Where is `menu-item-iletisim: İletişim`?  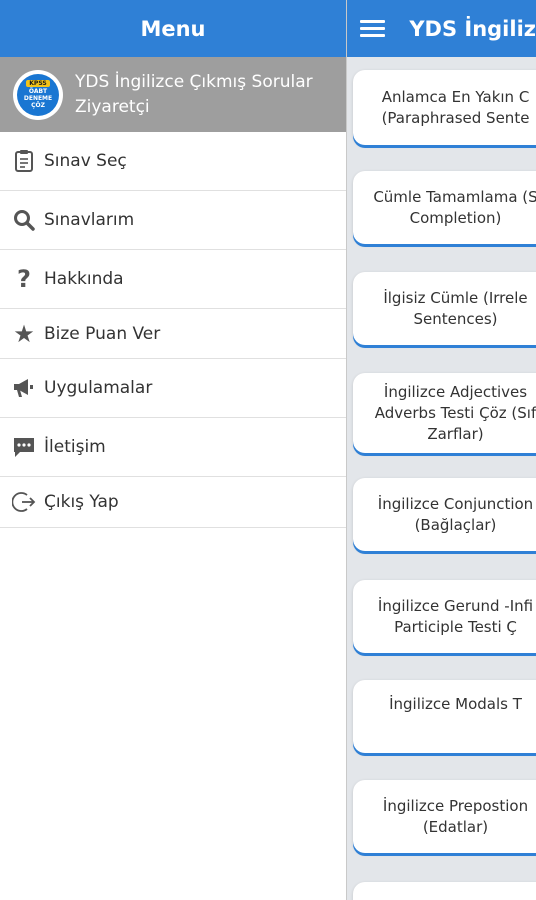 menu-item-iletisim: İletişim is located at coordinates (173, 447).